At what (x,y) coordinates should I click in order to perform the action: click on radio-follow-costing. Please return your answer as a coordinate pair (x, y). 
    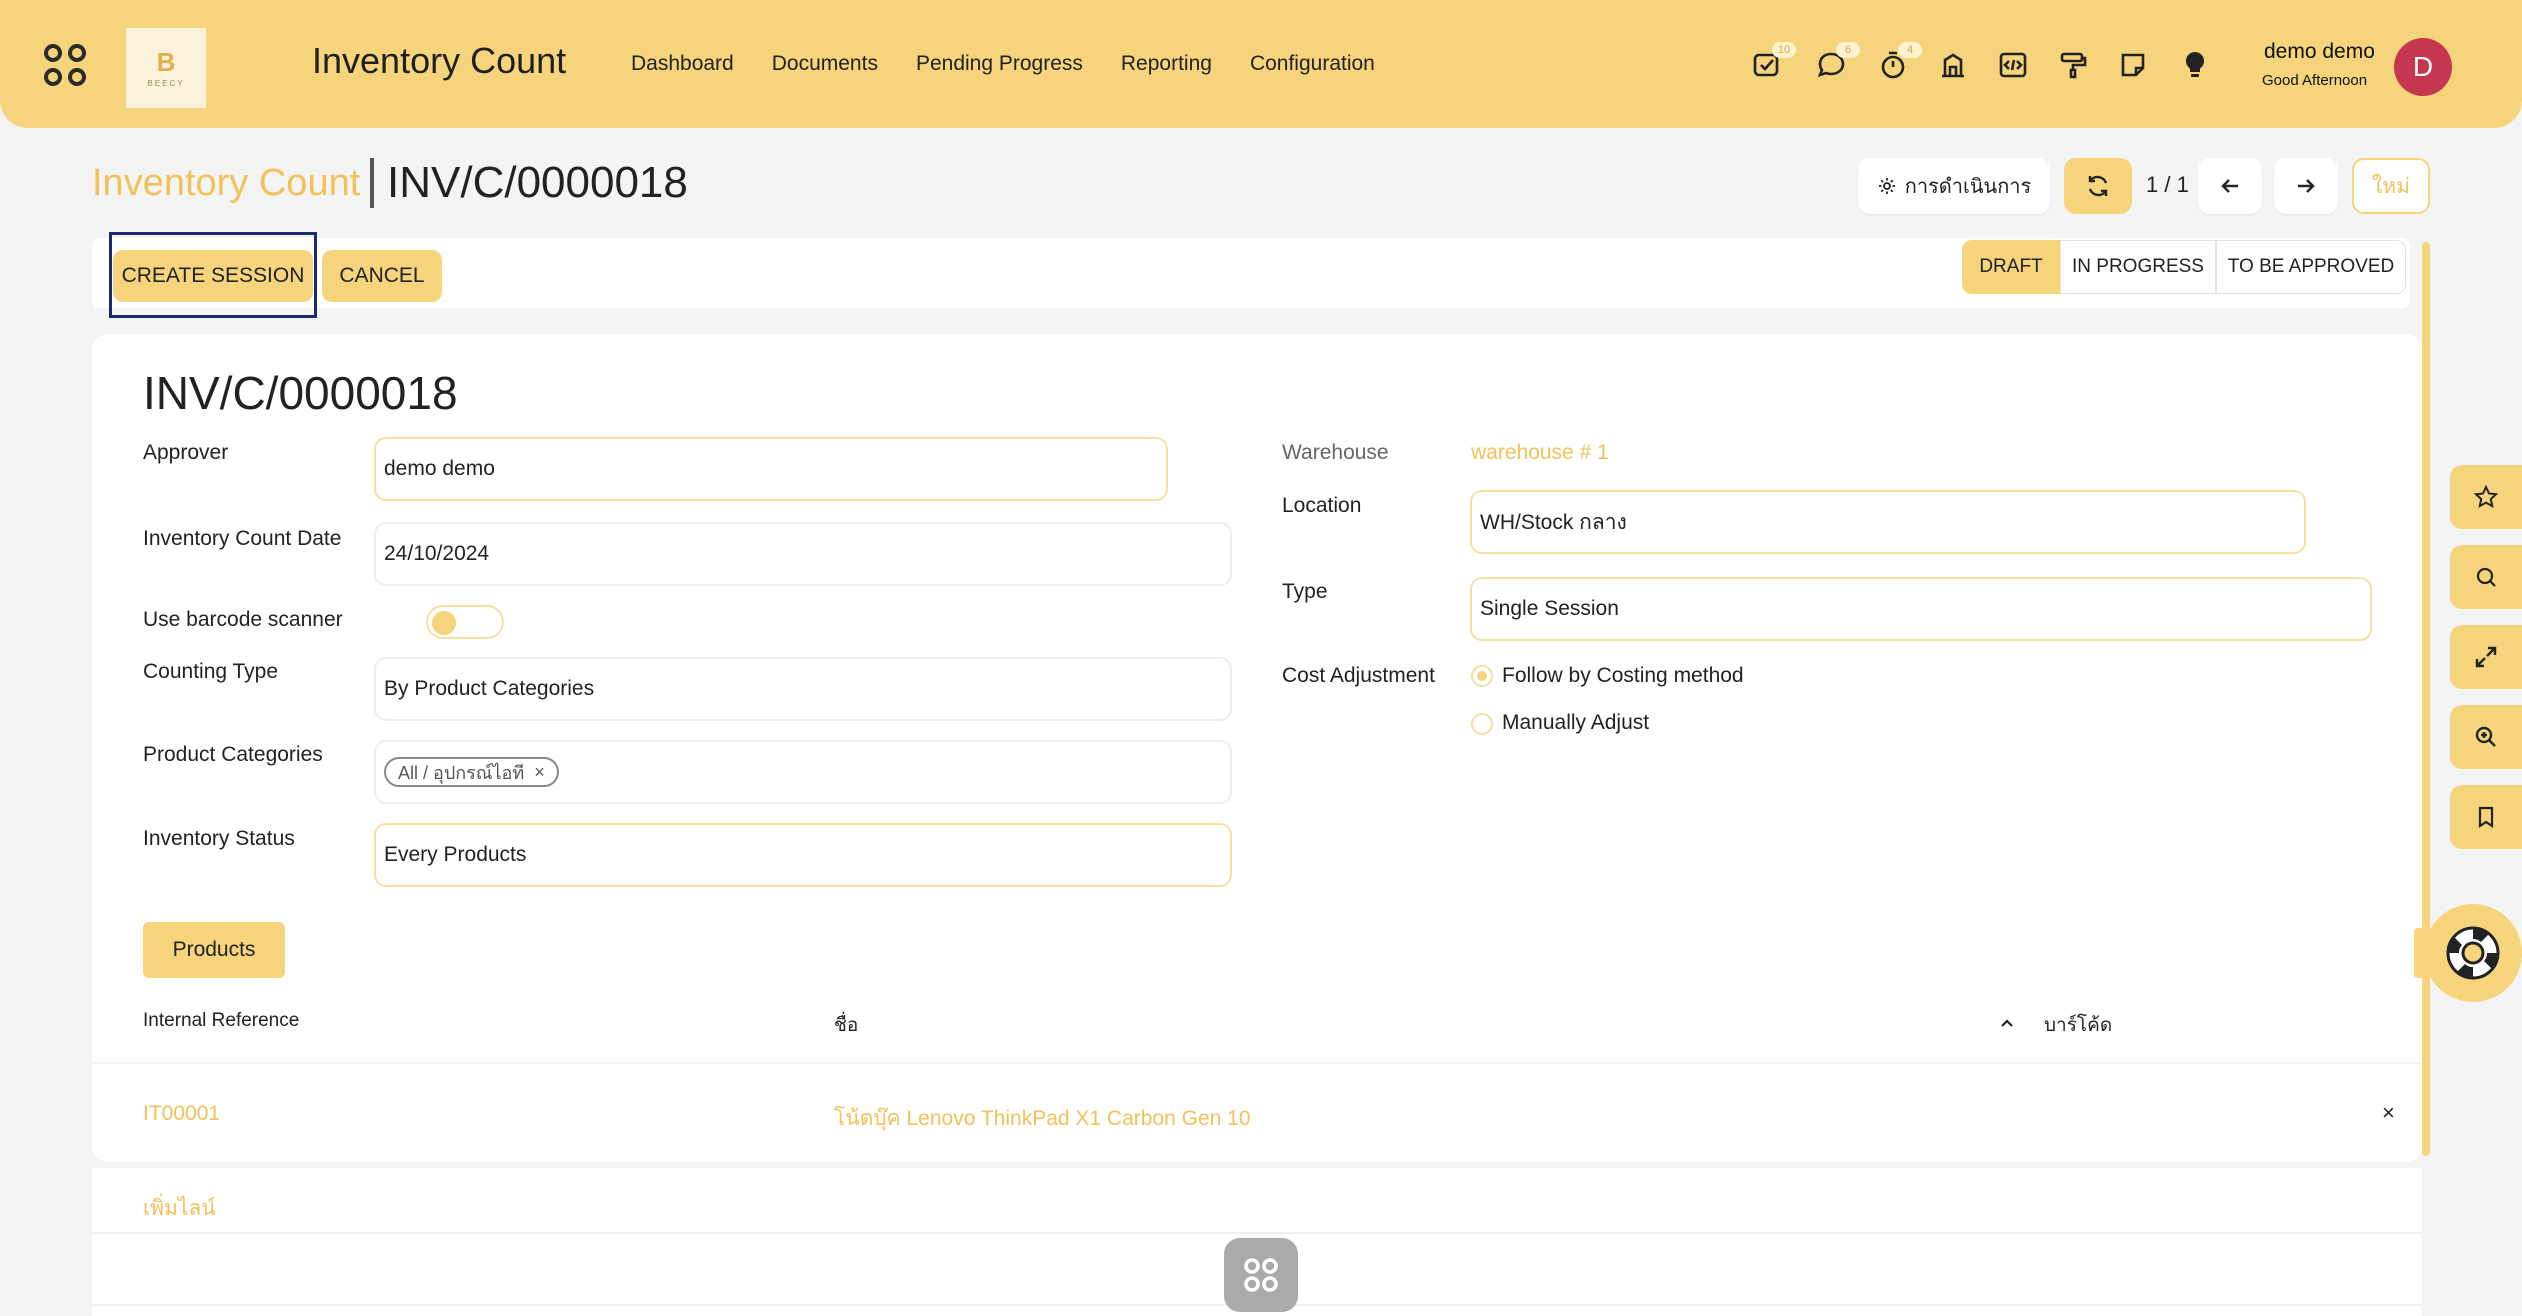
    Looking at the image, I should click on (1482, 676).